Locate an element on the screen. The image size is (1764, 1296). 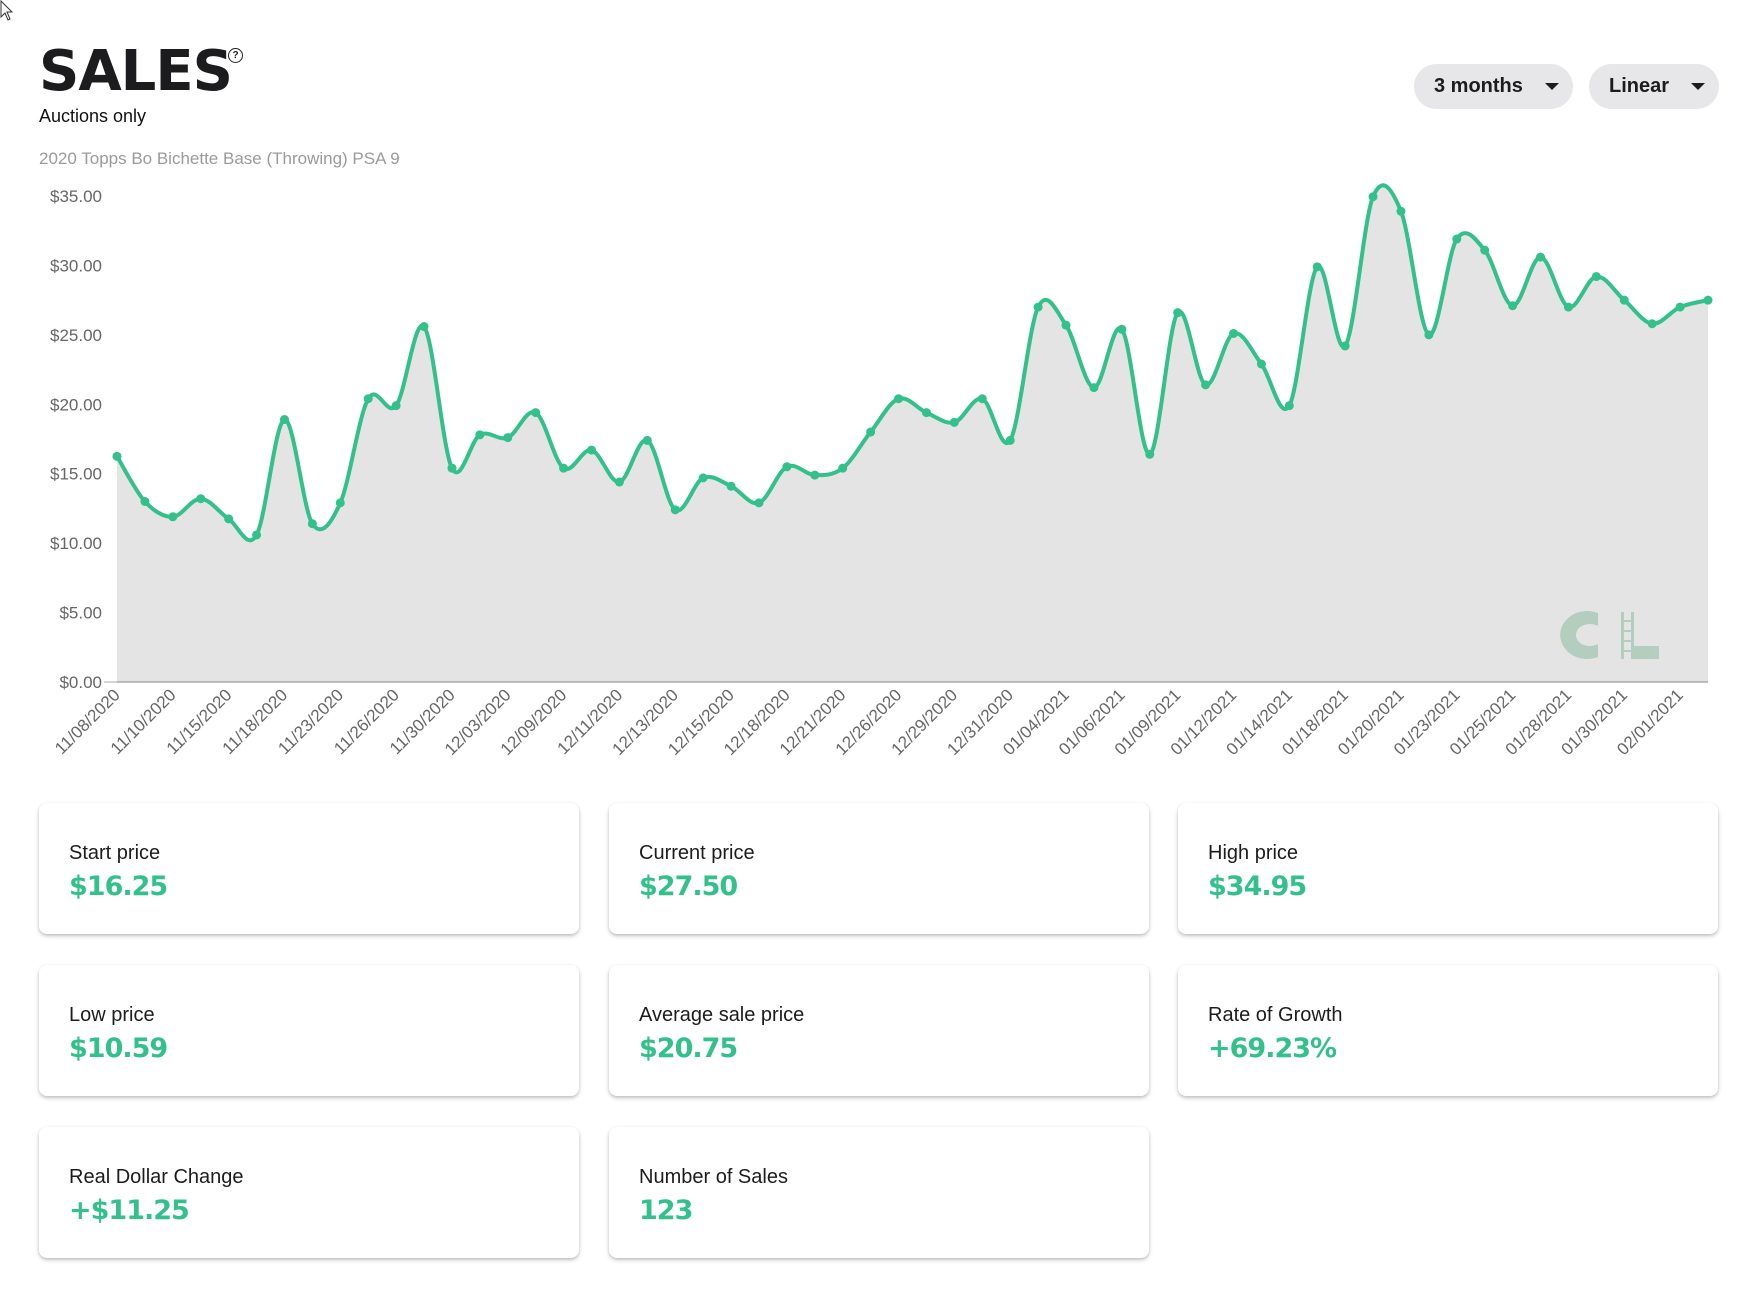
stat-card-start-price: Start price $16.25 is located at coordinates (309, 868).